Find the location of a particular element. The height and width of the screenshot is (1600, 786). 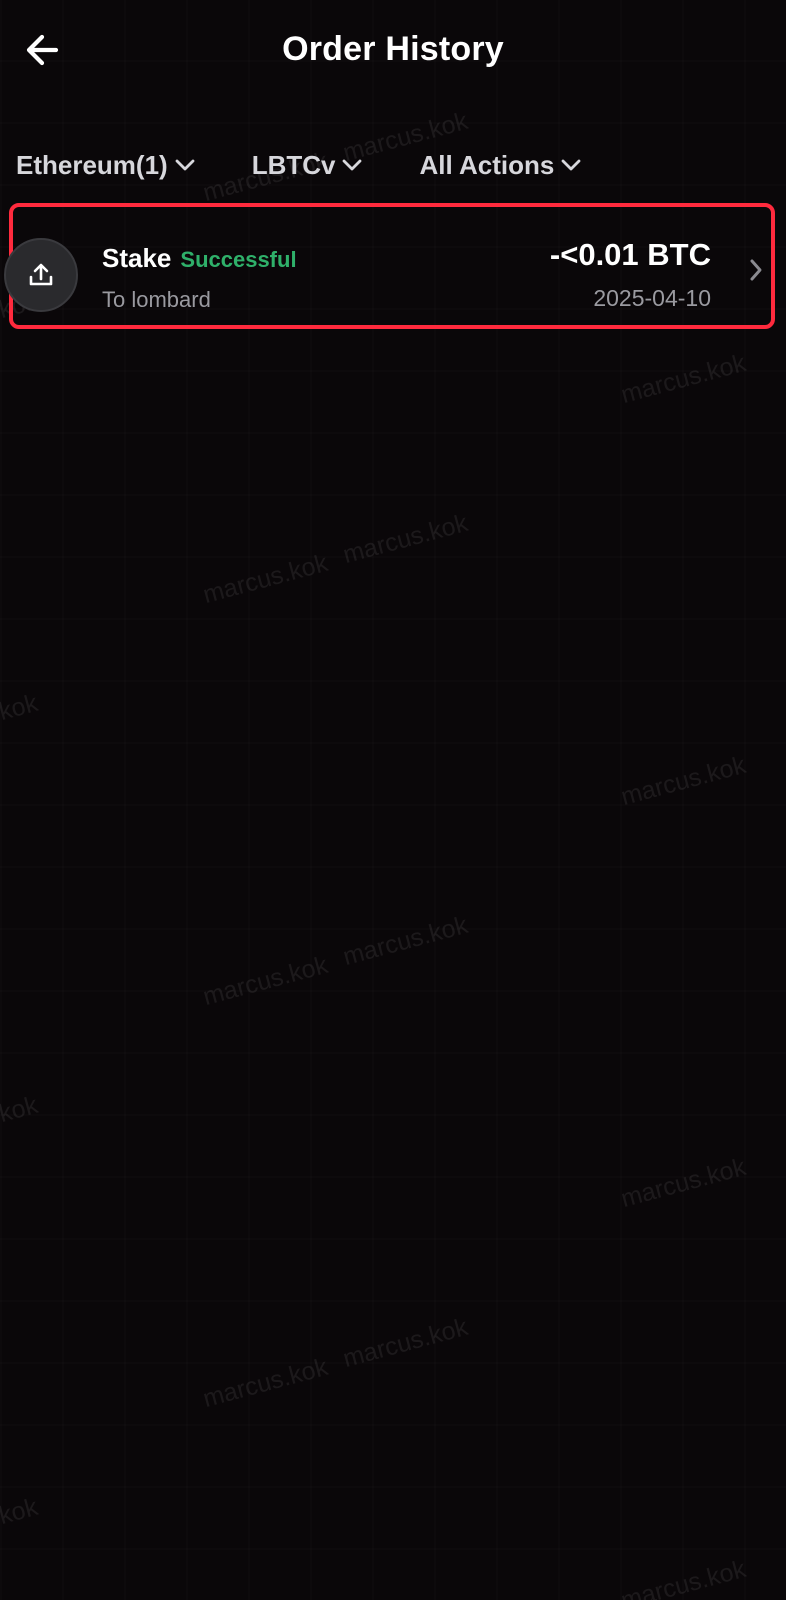

chevron-right-icon is located at coordinates (756, 270).